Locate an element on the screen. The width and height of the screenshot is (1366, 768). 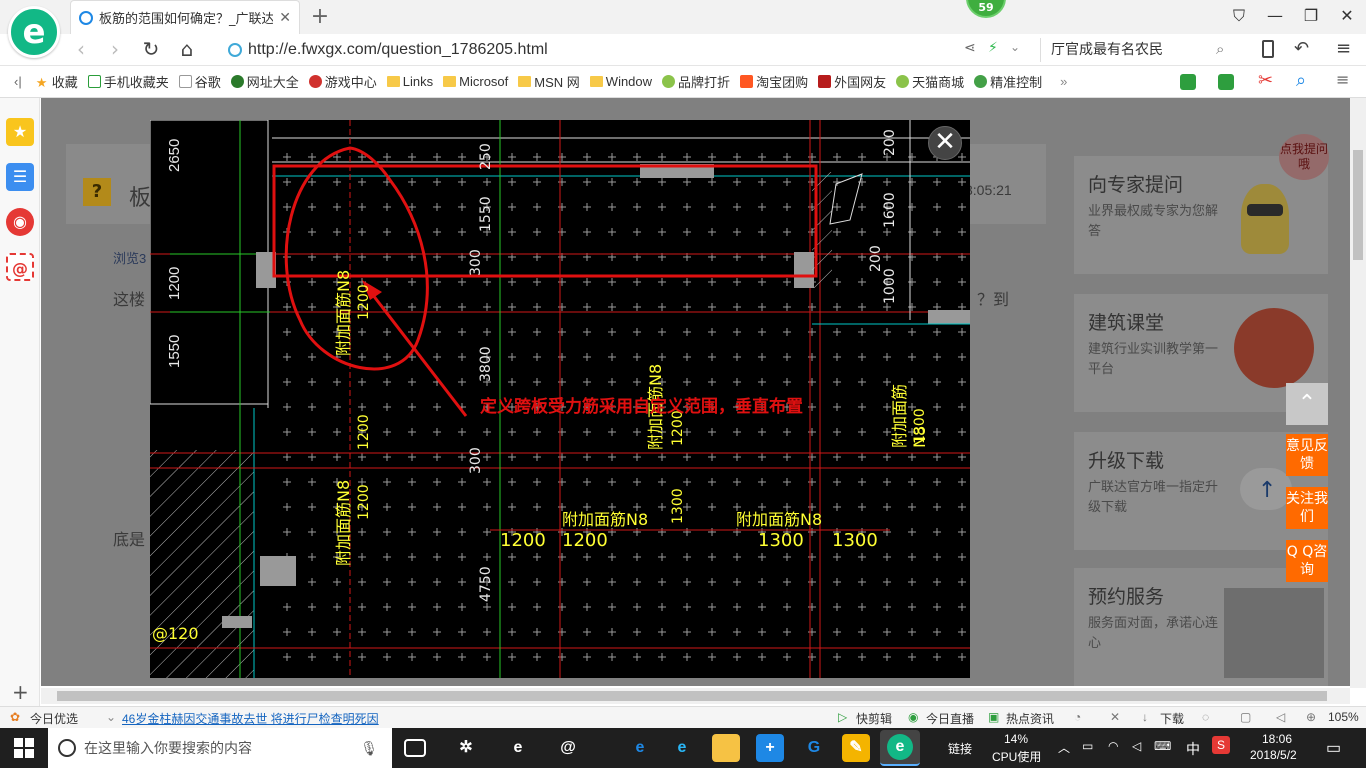
microphone-icon: 🎙 is located at coordinates (369, 748).